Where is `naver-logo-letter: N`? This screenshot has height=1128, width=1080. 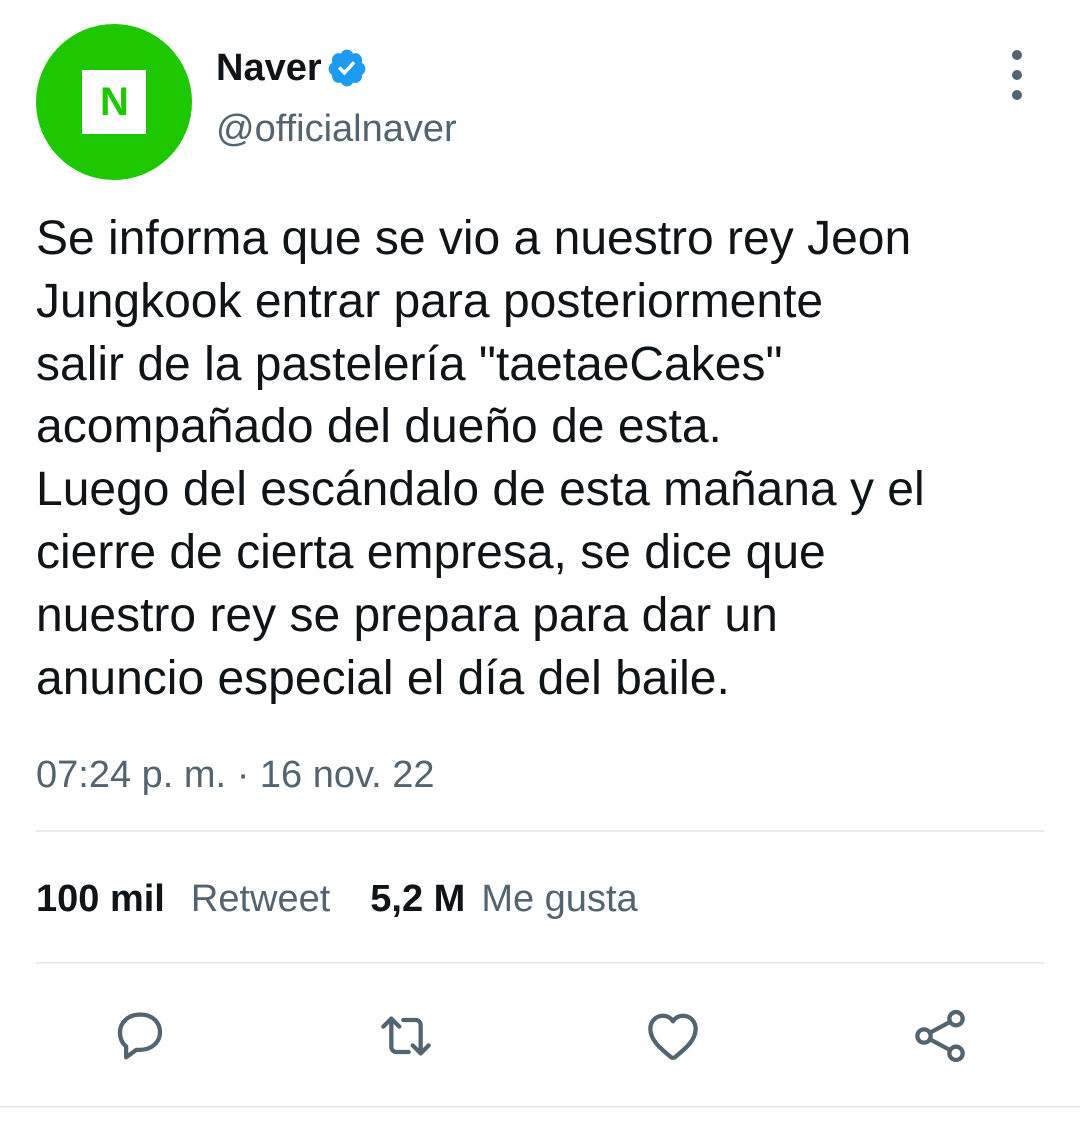 naver-logo-letter: N is located at coordinates (114, 102).